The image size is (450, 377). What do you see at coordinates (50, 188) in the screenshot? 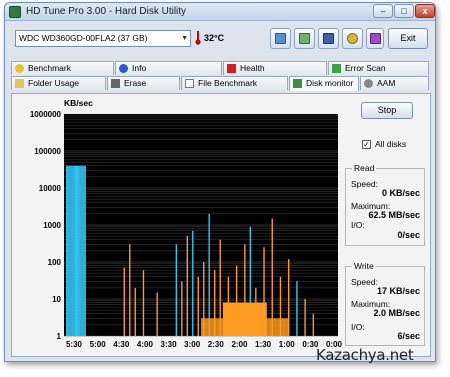
I see `y-tick-label: 10000` at bounding box center [50, 188].